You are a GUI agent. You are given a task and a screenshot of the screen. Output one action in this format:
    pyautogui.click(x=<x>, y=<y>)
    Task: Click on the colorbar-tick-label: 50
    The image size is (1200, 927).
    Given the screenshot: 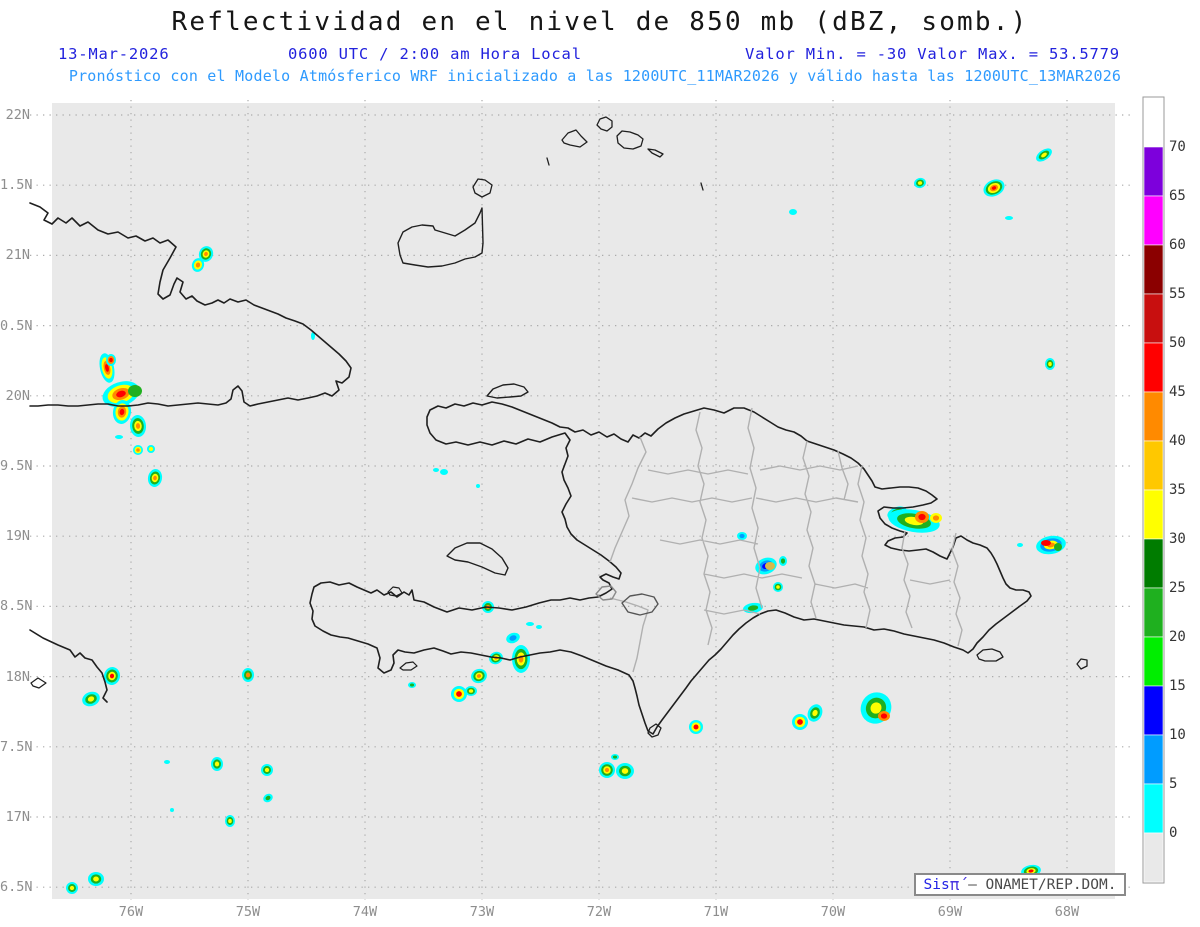 What is the action you would take?
    pyautogui.click(x=1177, y=343)
    